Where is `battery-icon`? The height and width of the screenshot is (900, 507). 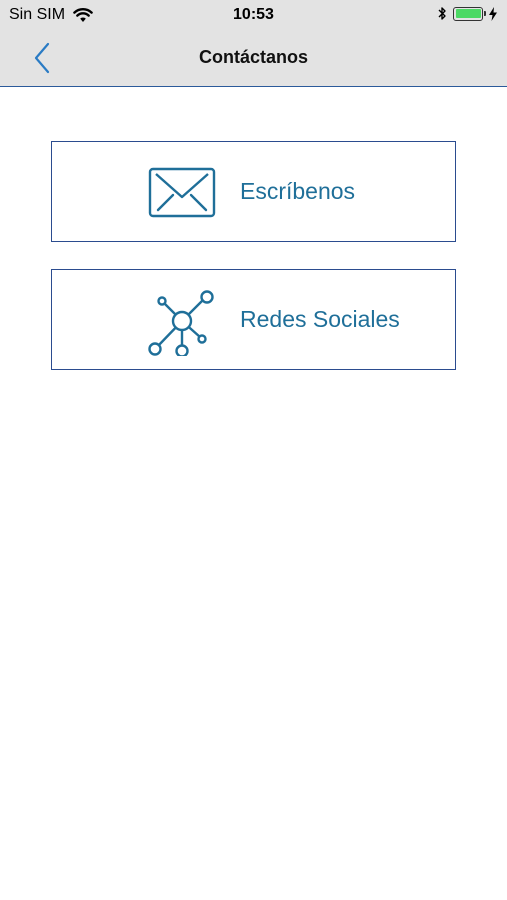
battery-icon is located at coordinates (469, 13).